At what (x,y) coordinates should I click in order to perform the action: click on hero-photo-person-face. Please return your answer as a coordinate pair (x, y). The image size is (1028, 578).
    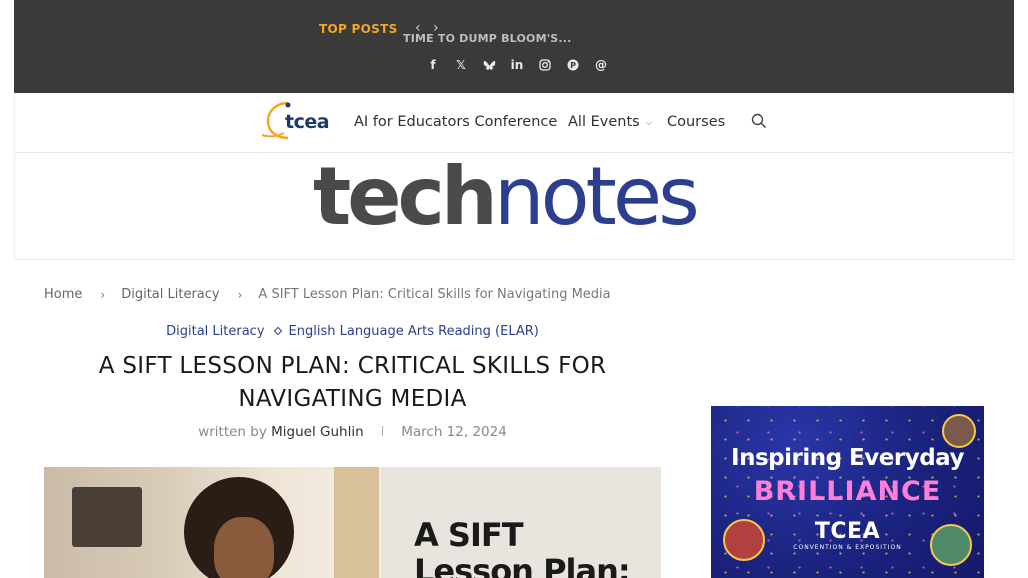
    Looking at the image, I should click on (244, 547).